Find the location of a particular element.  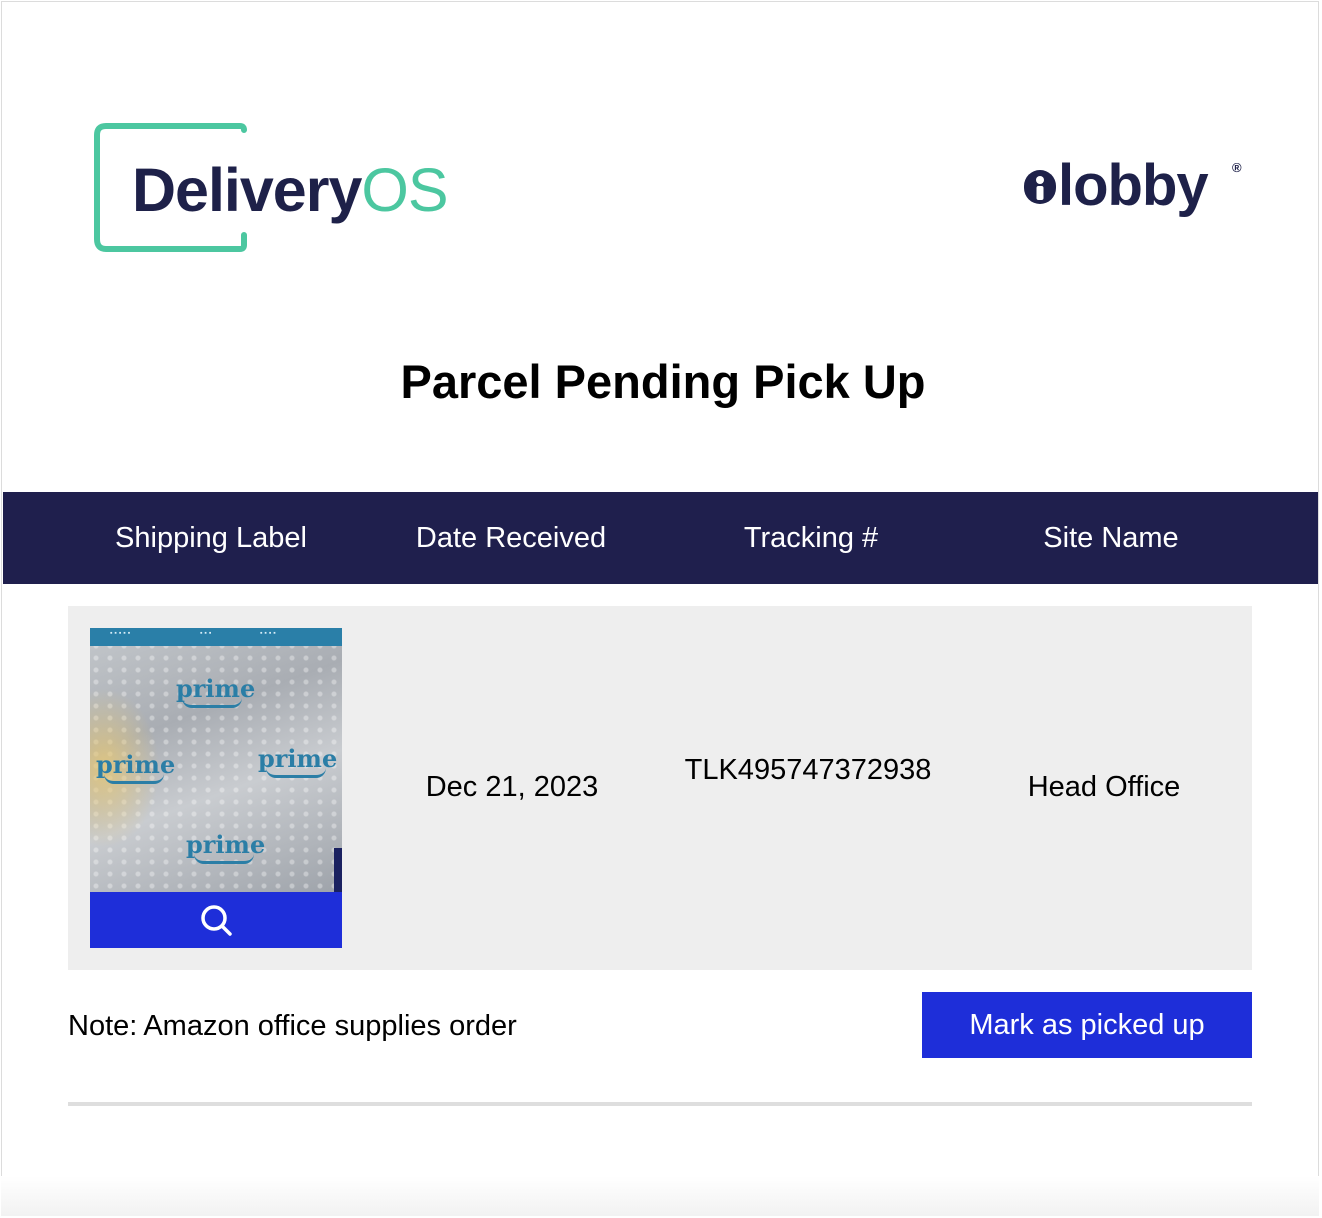

search-icon is located at coordinates (216, 920).